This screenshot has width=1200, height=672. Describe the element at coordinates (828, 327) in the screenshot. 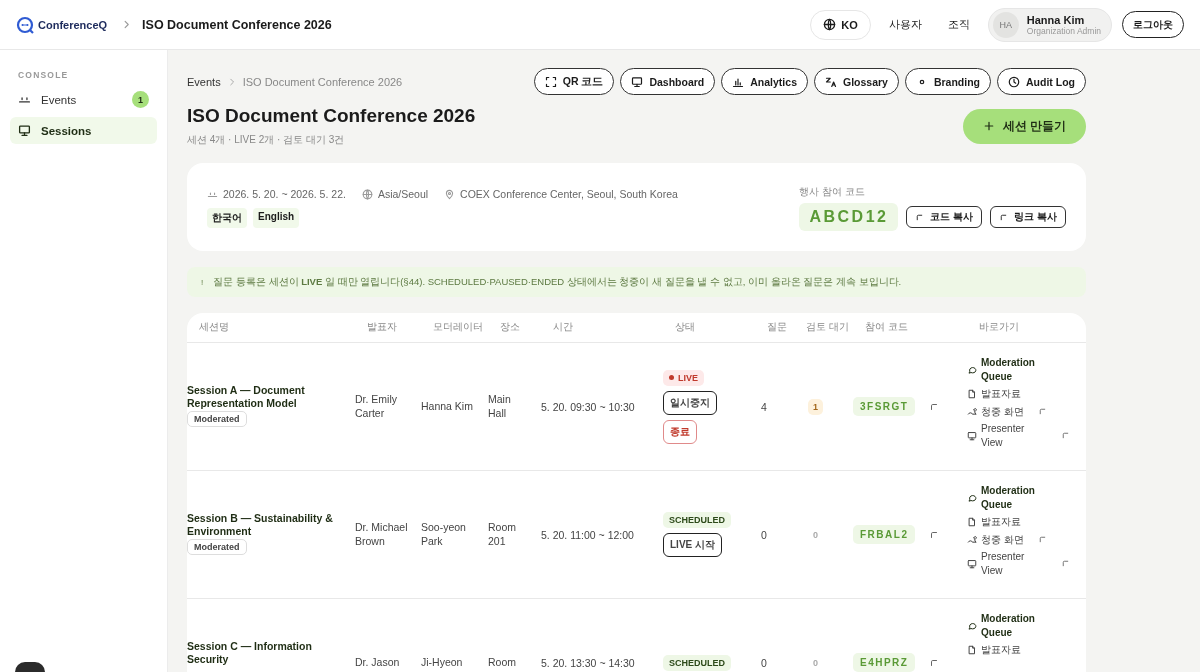

I see `column-header: 검토 대기` at that location.